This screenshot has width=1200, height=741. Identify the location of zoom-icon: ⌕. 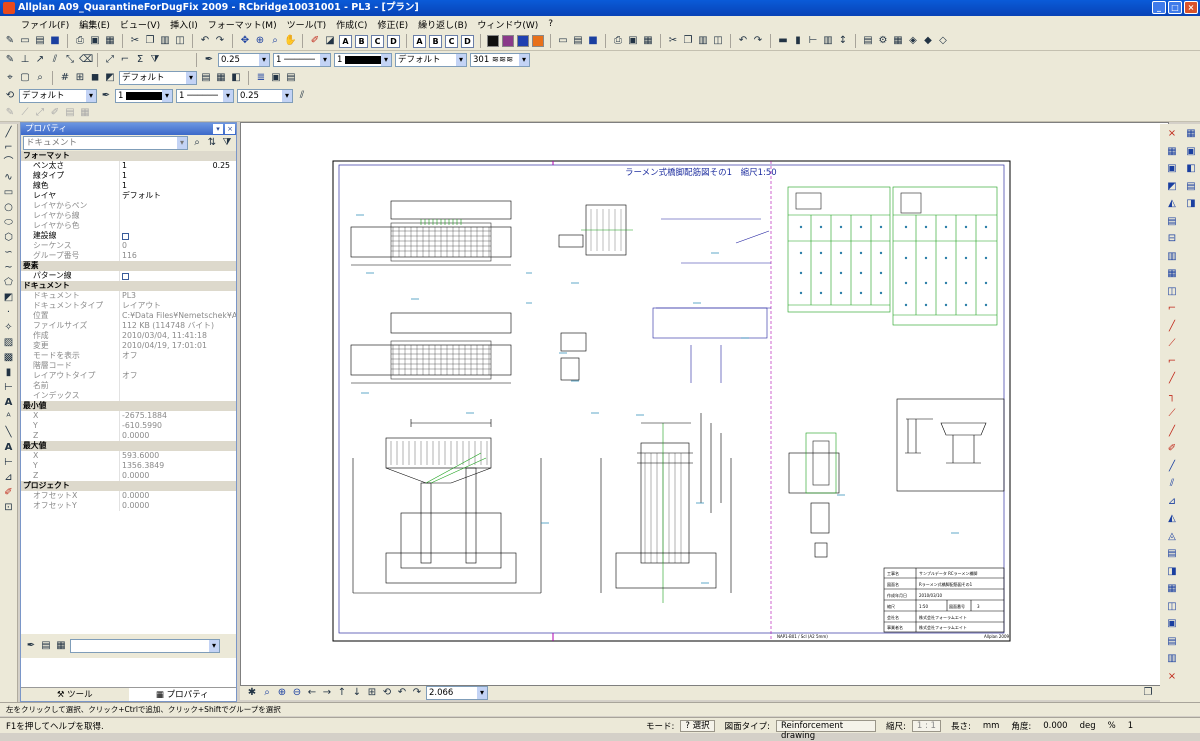
(275, 41).